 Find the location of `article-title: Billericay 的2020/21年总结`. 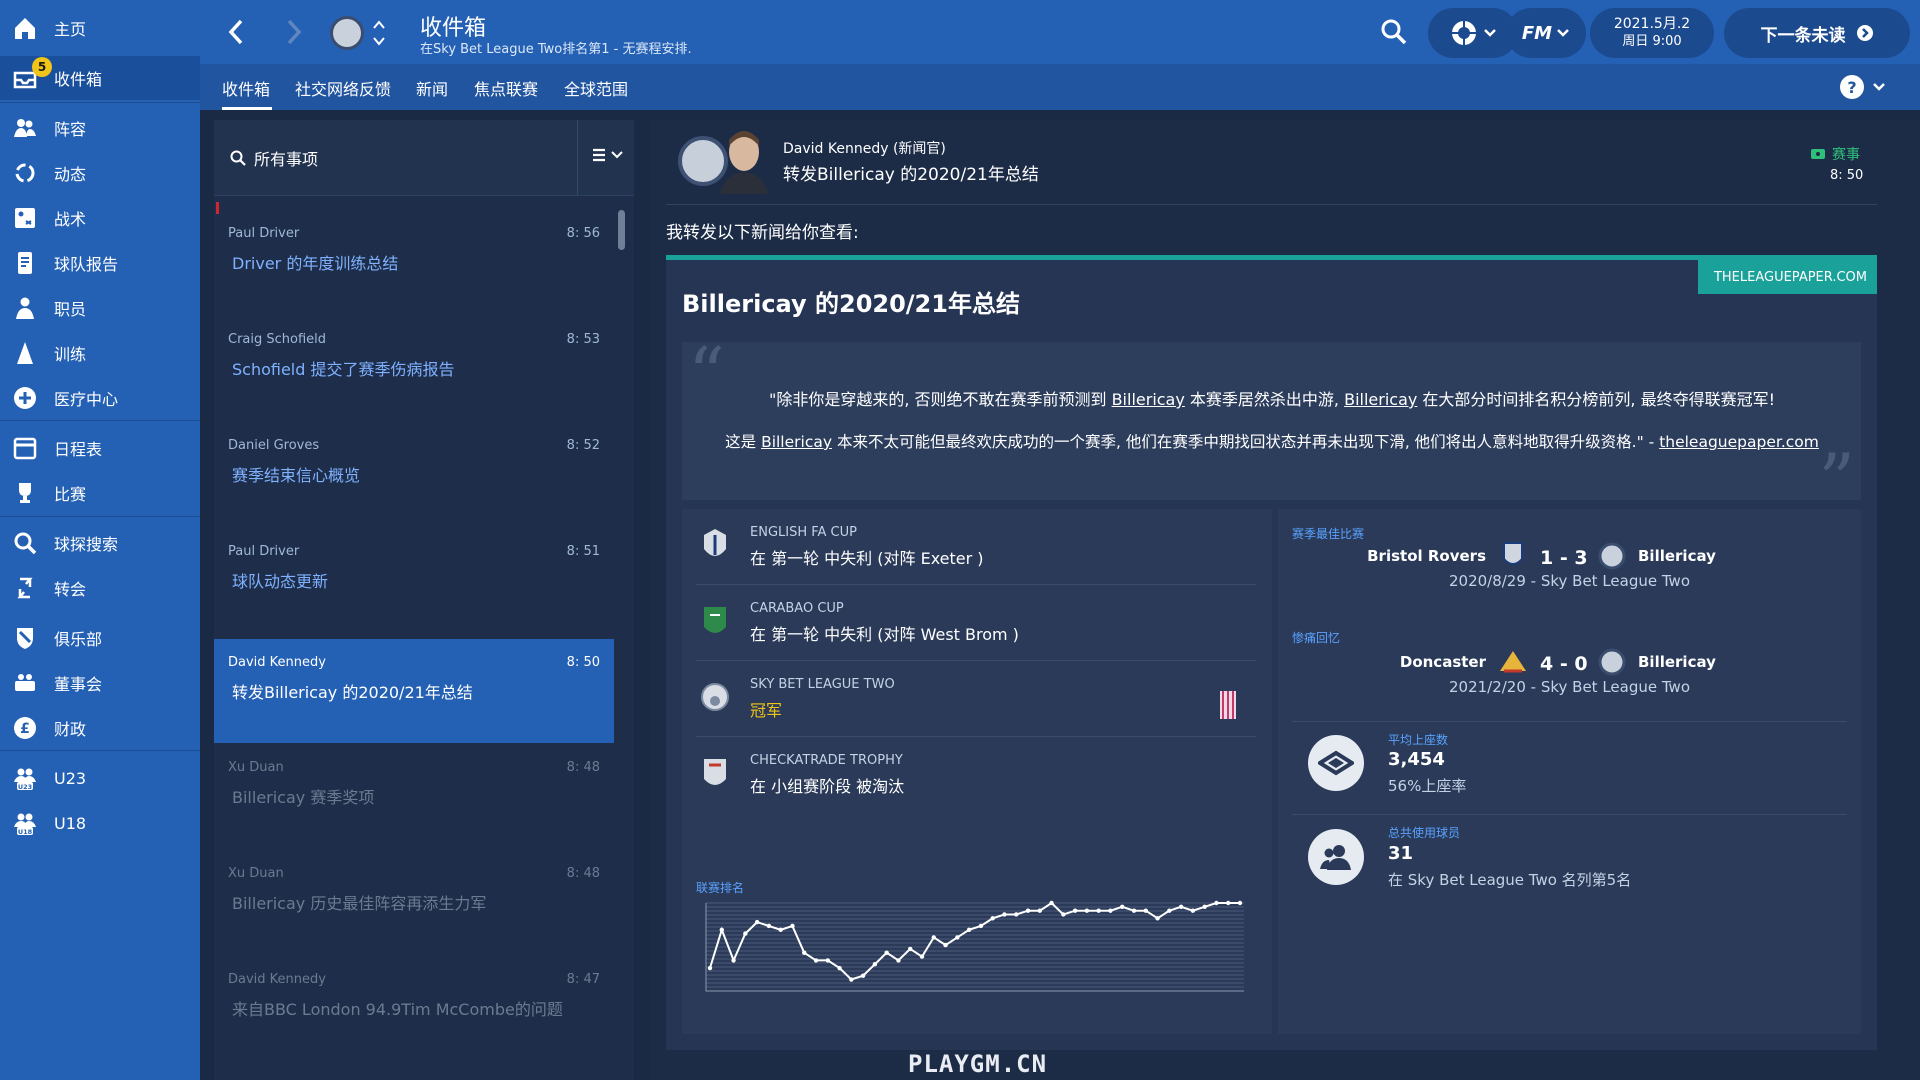

article-title: Billericay 的2020/21年总结 is located at coordinates (851, 304).